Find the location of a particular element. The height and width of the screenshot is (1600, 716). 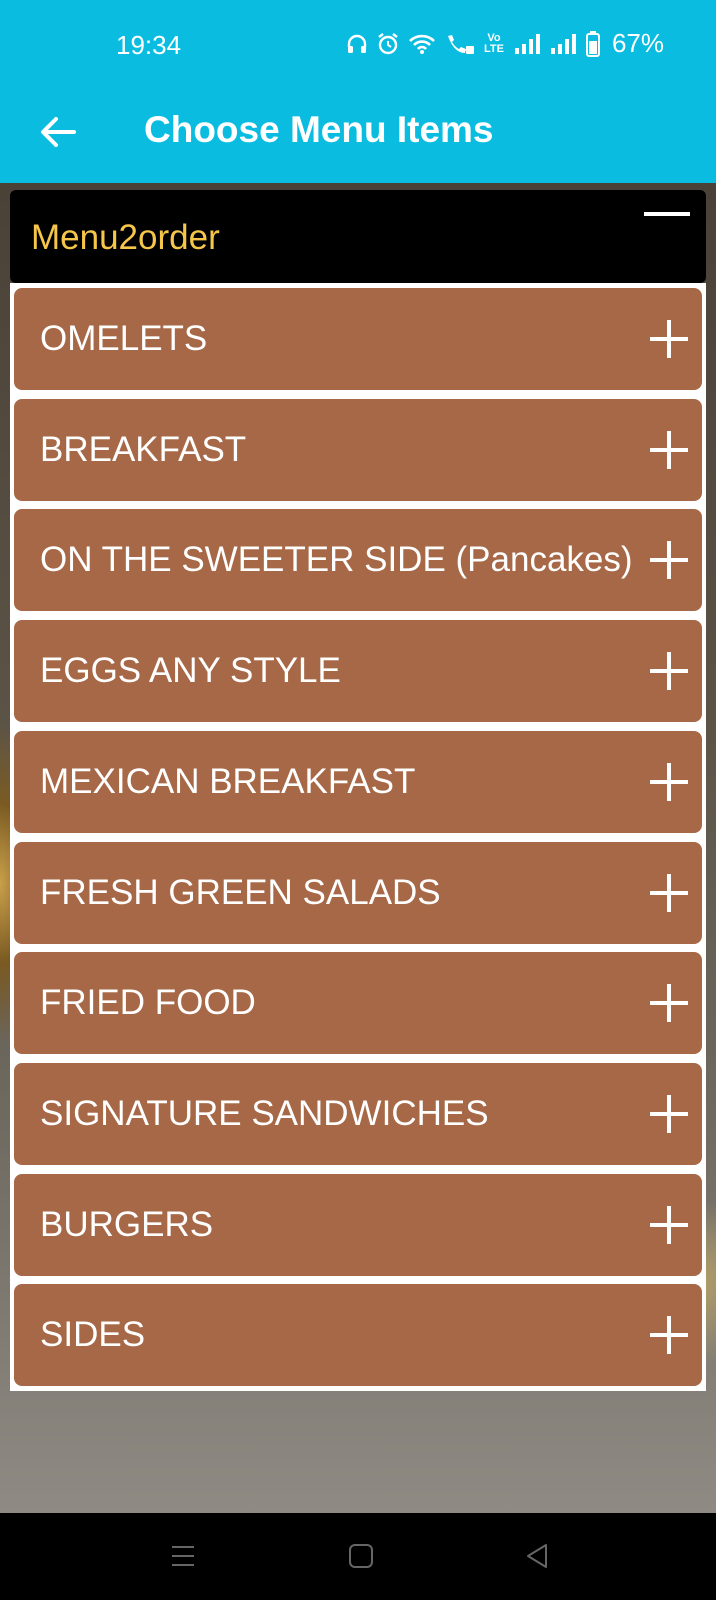

category-item: FRESH GREEN SALADS is located at coordinates (358, 892).